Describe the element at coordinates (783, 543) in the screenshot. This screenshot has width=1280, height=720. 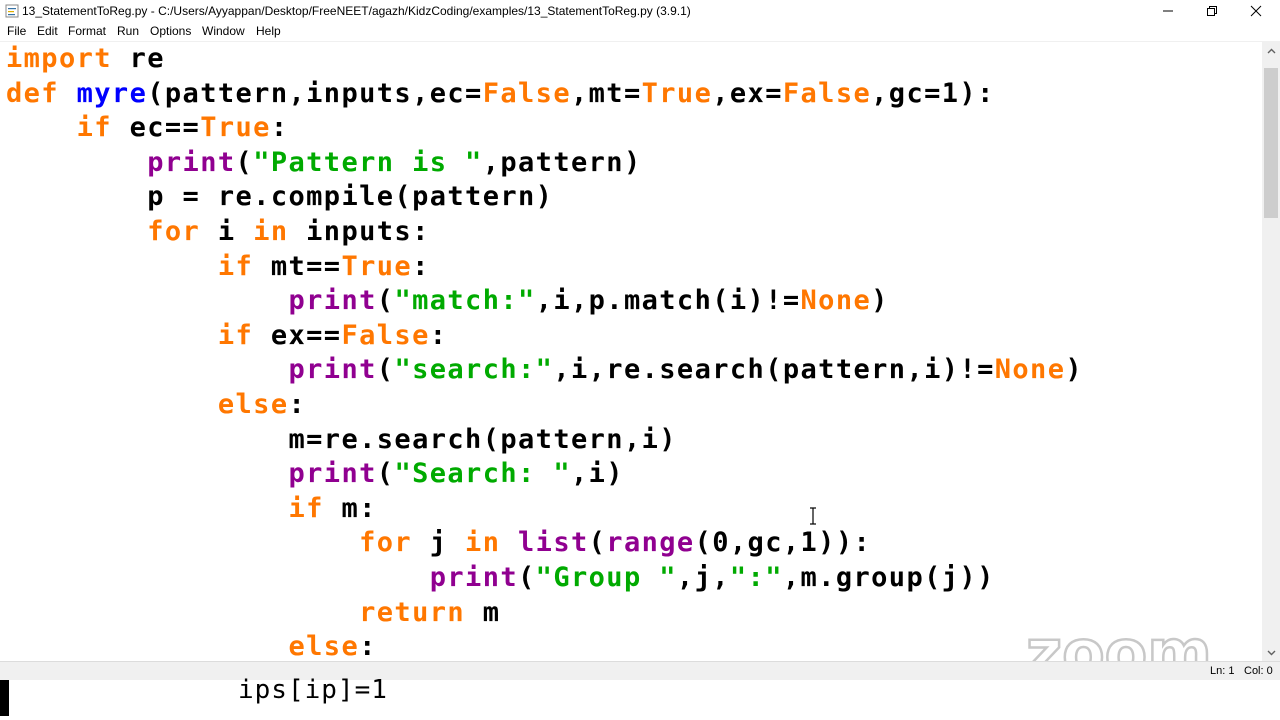
I see `code-token: (0,gc,1)):` at that location.